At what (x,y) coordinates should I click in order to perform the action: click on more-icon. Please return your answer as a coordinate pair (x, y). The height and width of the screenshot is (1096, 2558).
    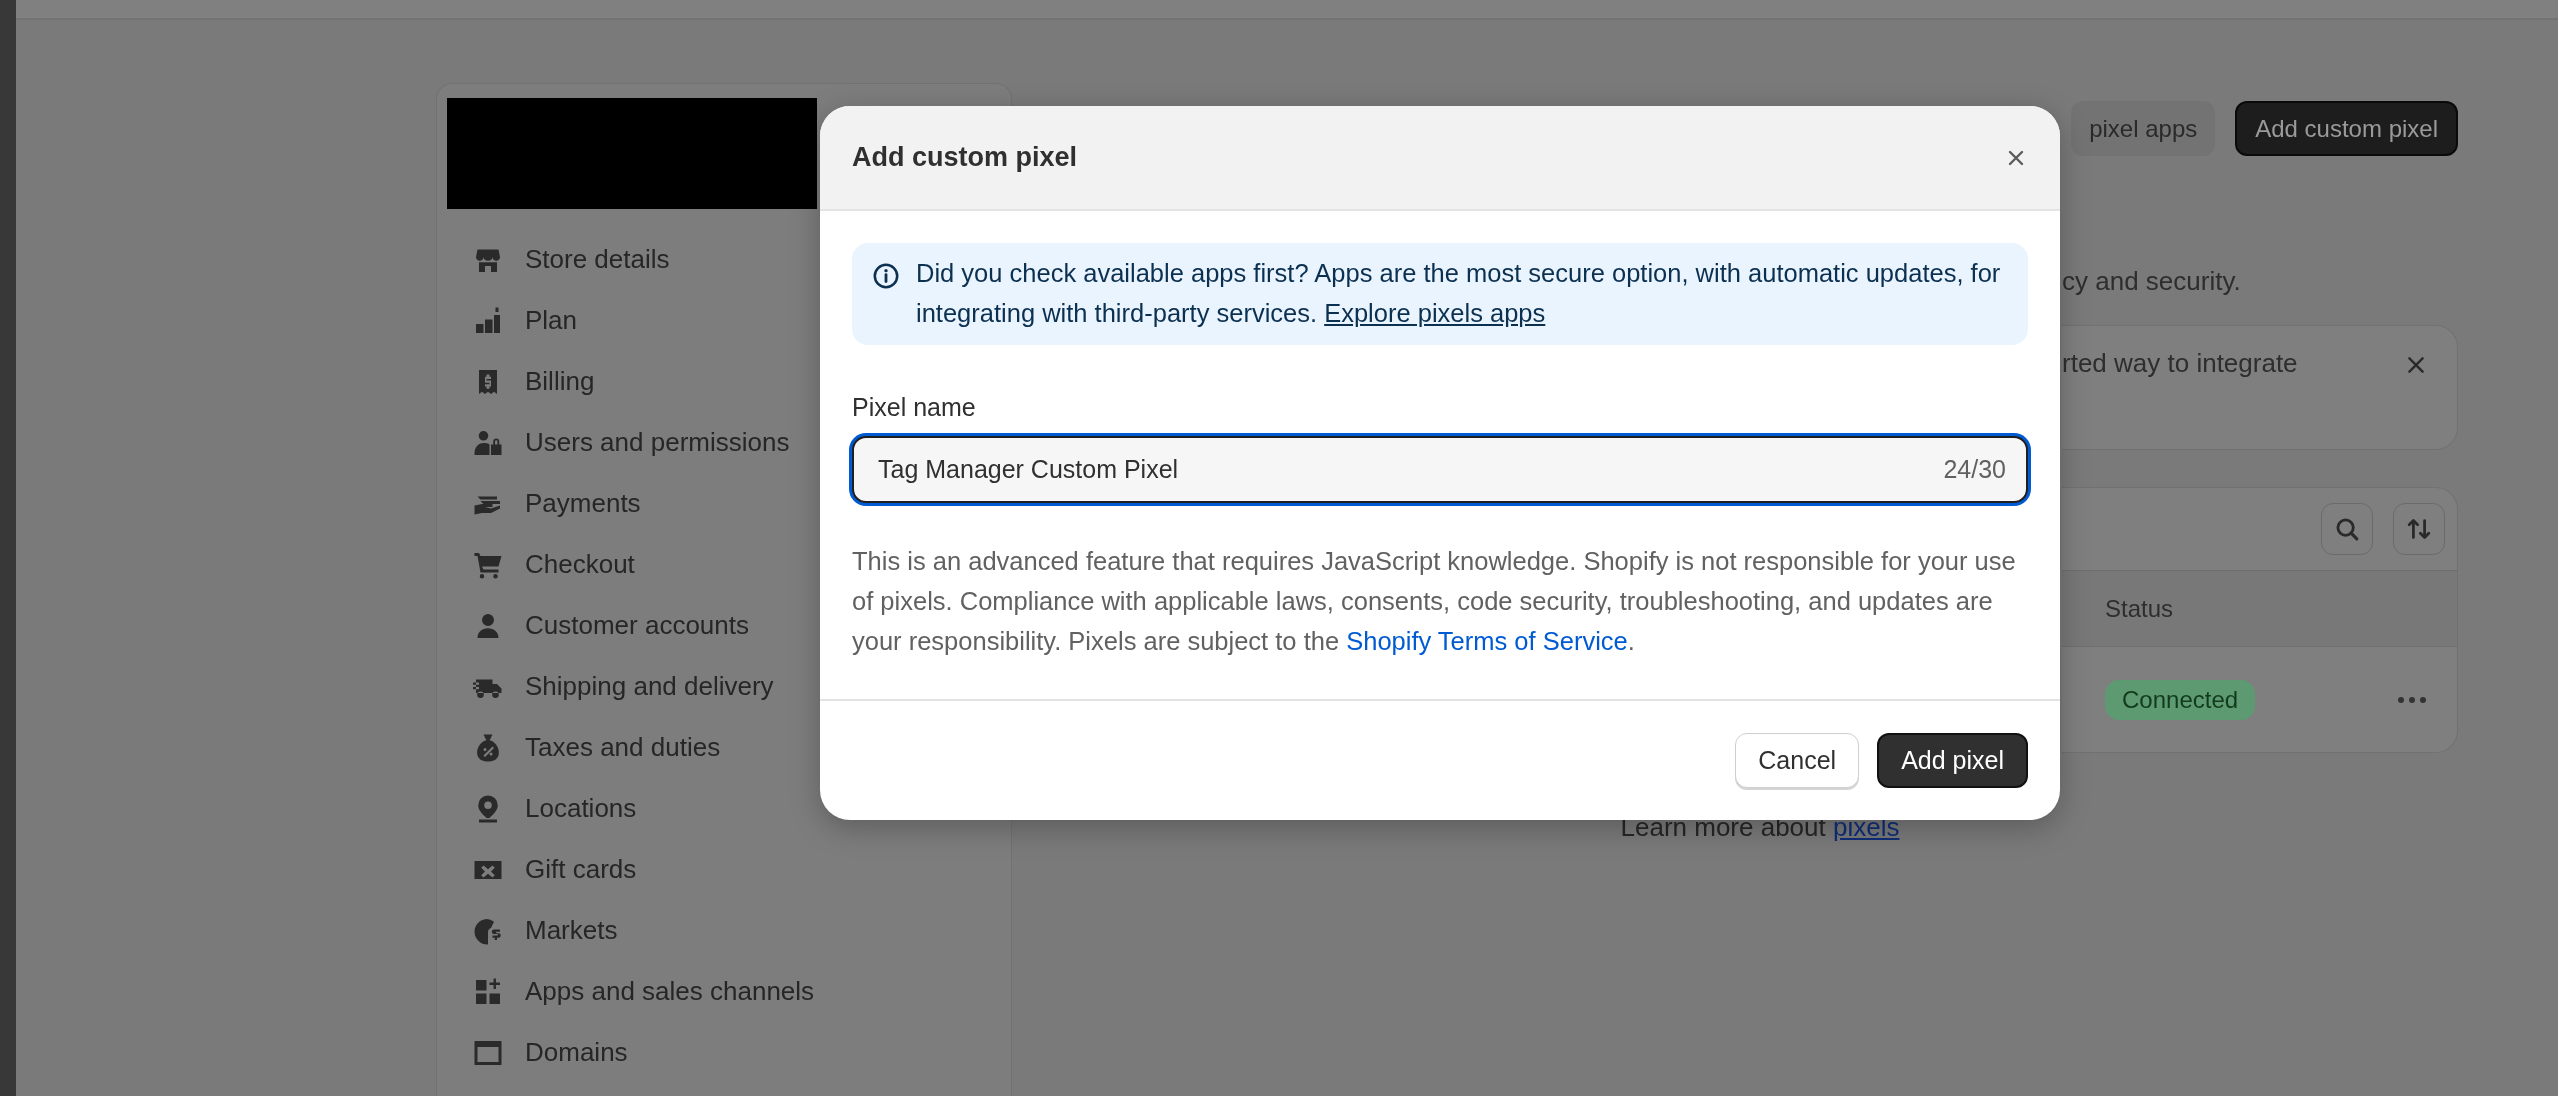
    Looking at the image, I should click on (2412, 699).